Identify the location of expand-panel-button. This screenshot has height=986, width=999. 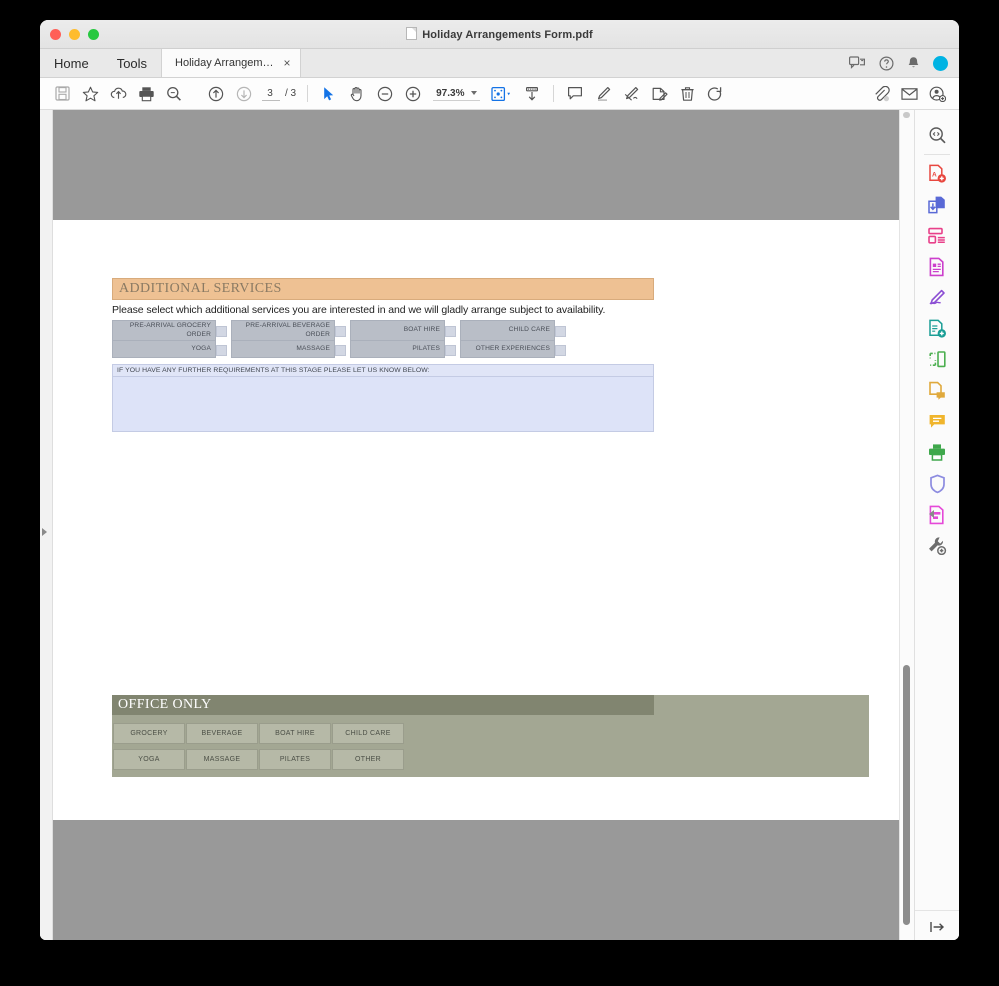
(937, 922).